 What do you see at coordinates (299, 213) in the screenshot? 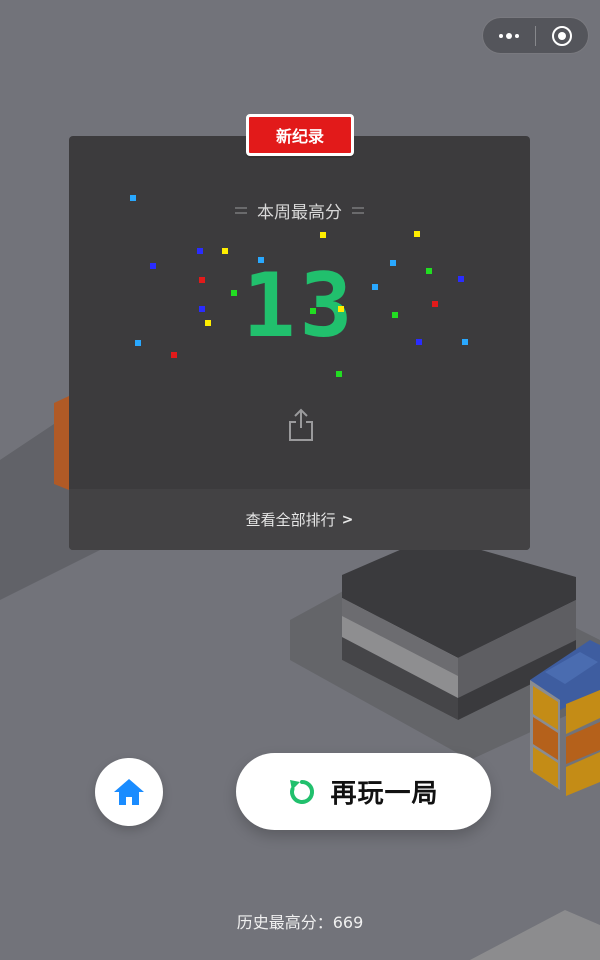
I see `weekly-best-title: 本周最高分` at bounding box center [299, 213].